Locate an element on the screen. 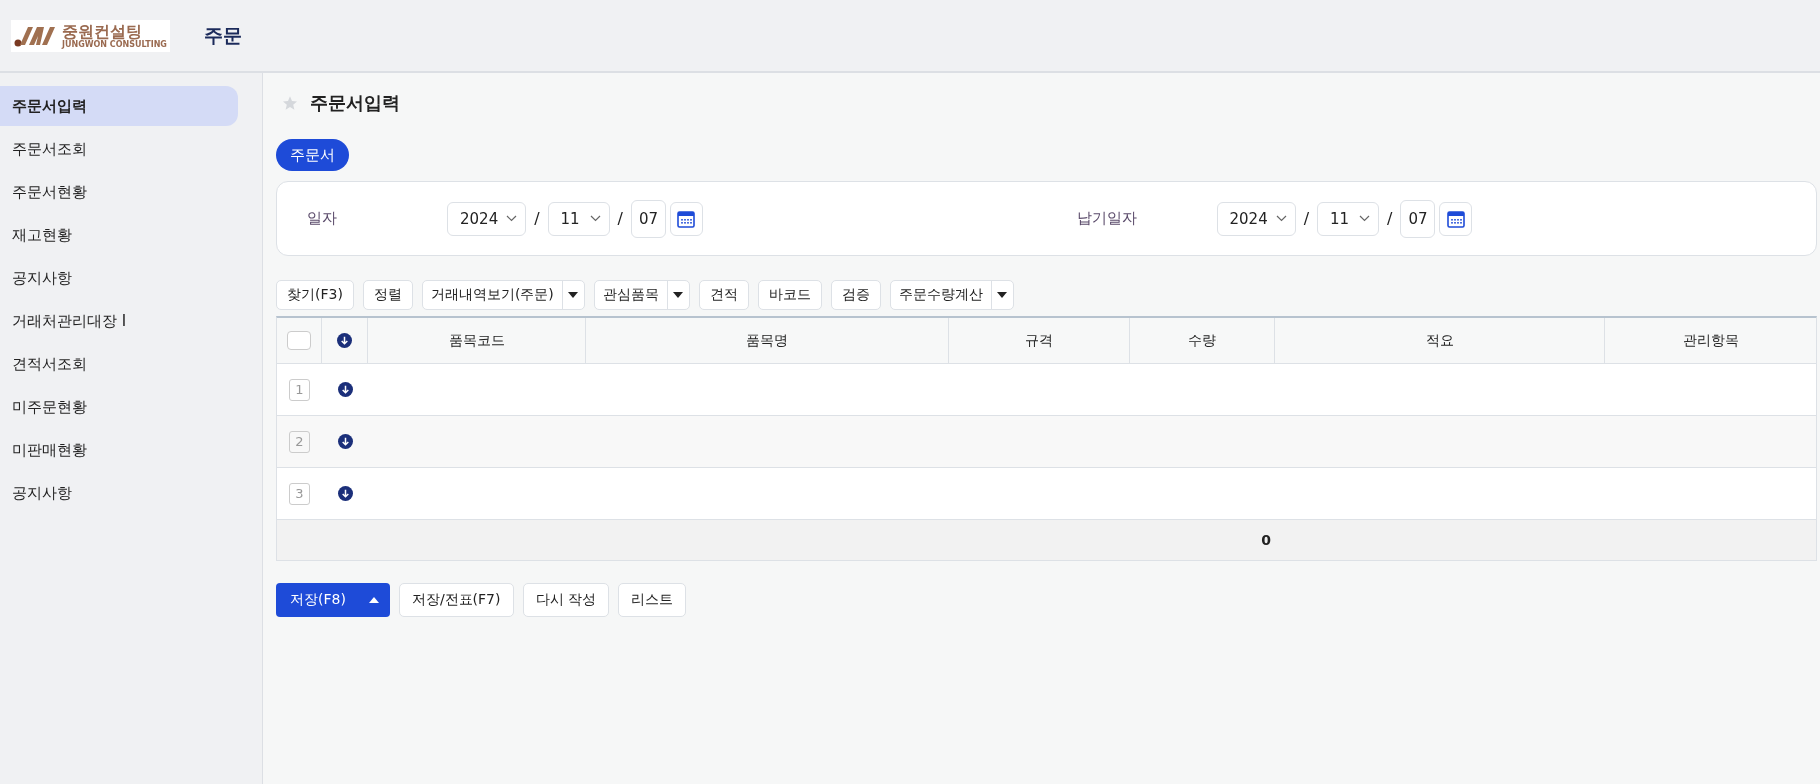  select-all-checkbox is located at coordinates (299, 340).